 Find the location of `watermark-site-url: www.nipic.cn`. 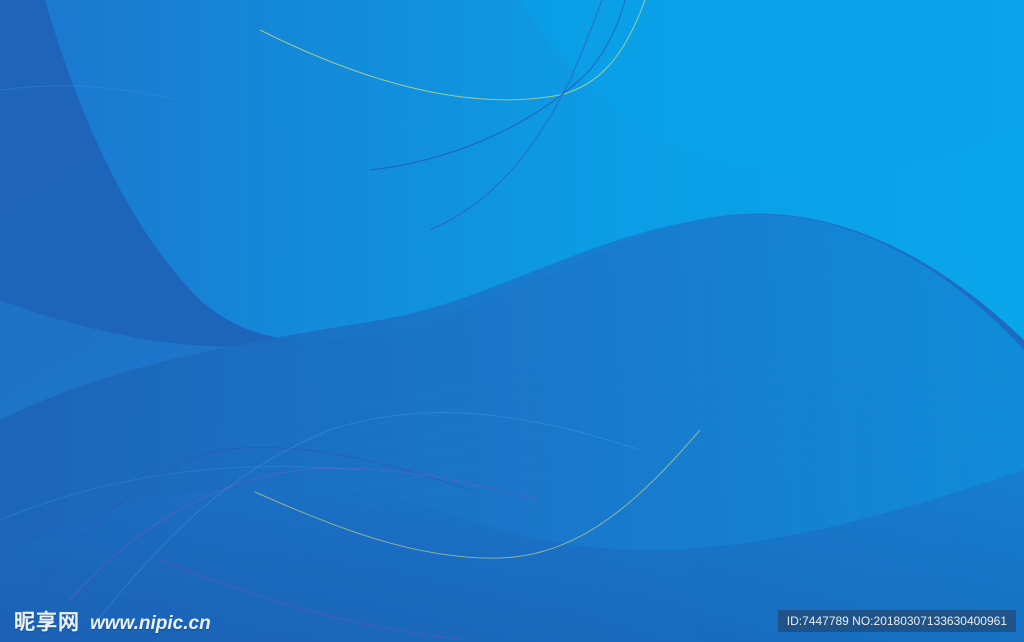

watermark-site-url: www.nipic.cn is located at coordinates (150, 623).